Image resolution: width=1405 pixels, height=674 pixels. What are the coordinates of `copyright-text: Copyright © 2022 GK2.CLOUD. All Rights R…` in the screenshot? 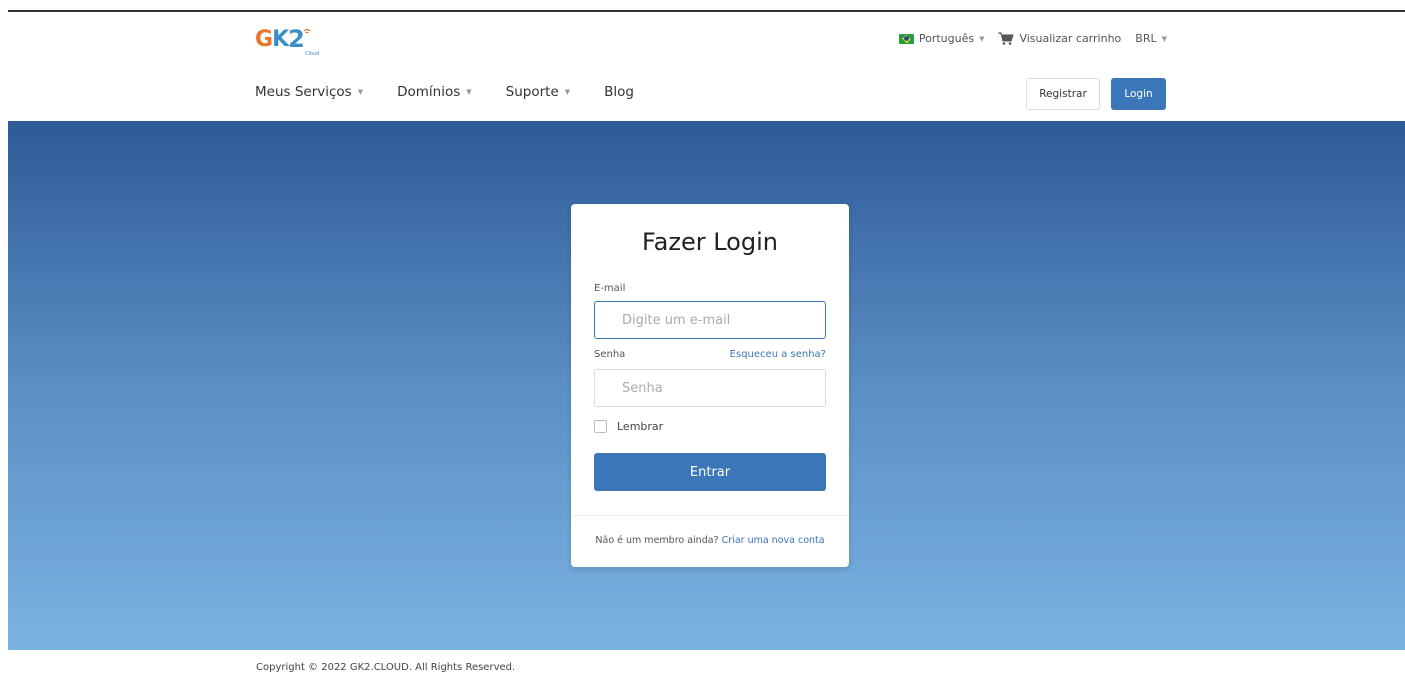 It's located at (386, 667).